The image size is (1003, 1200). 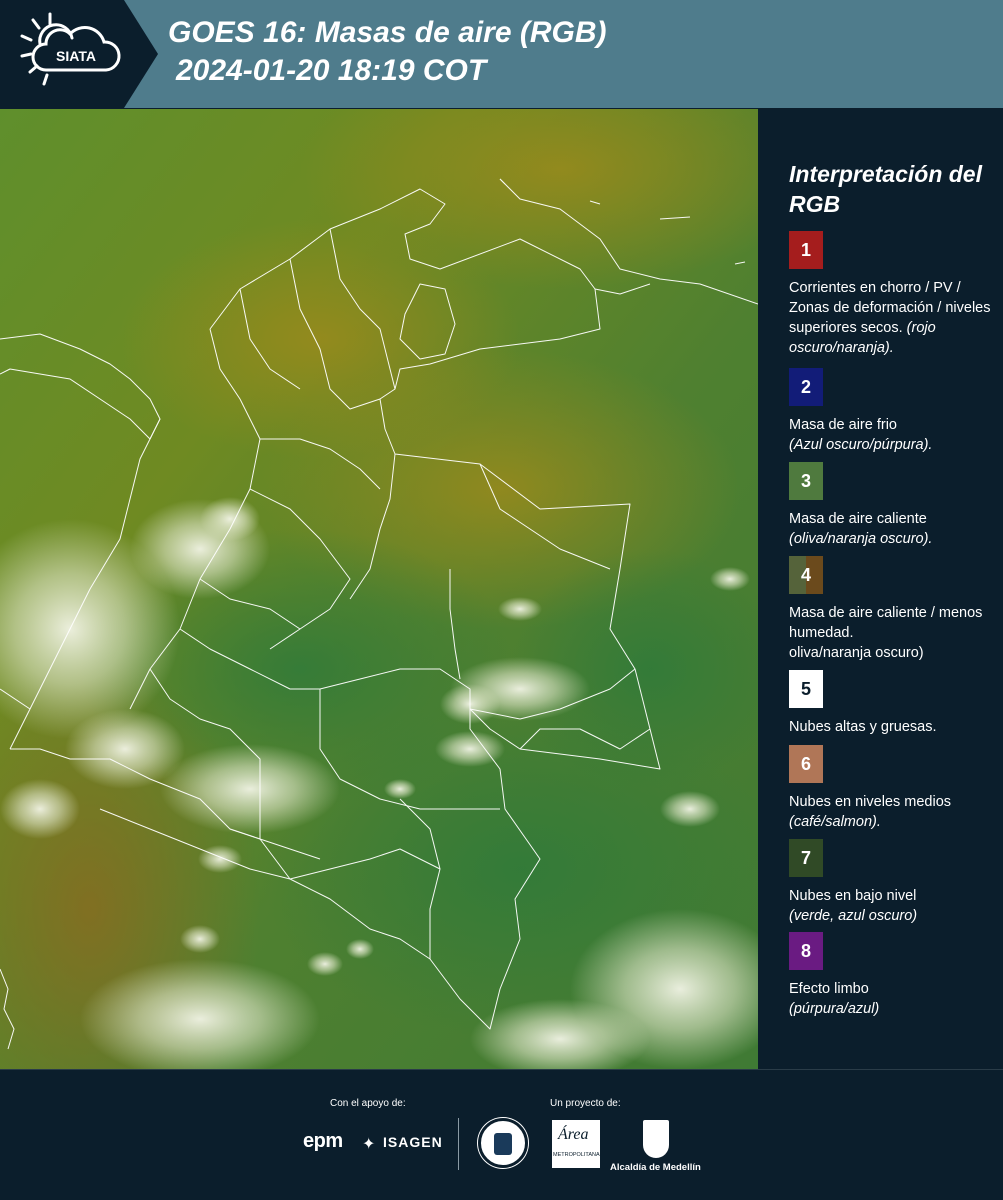 What do you see at coordinates (853, 896) in the screenshot?
I see `legend-text-7: Nubes en bajo nivel` at bounding box center [853, 896].